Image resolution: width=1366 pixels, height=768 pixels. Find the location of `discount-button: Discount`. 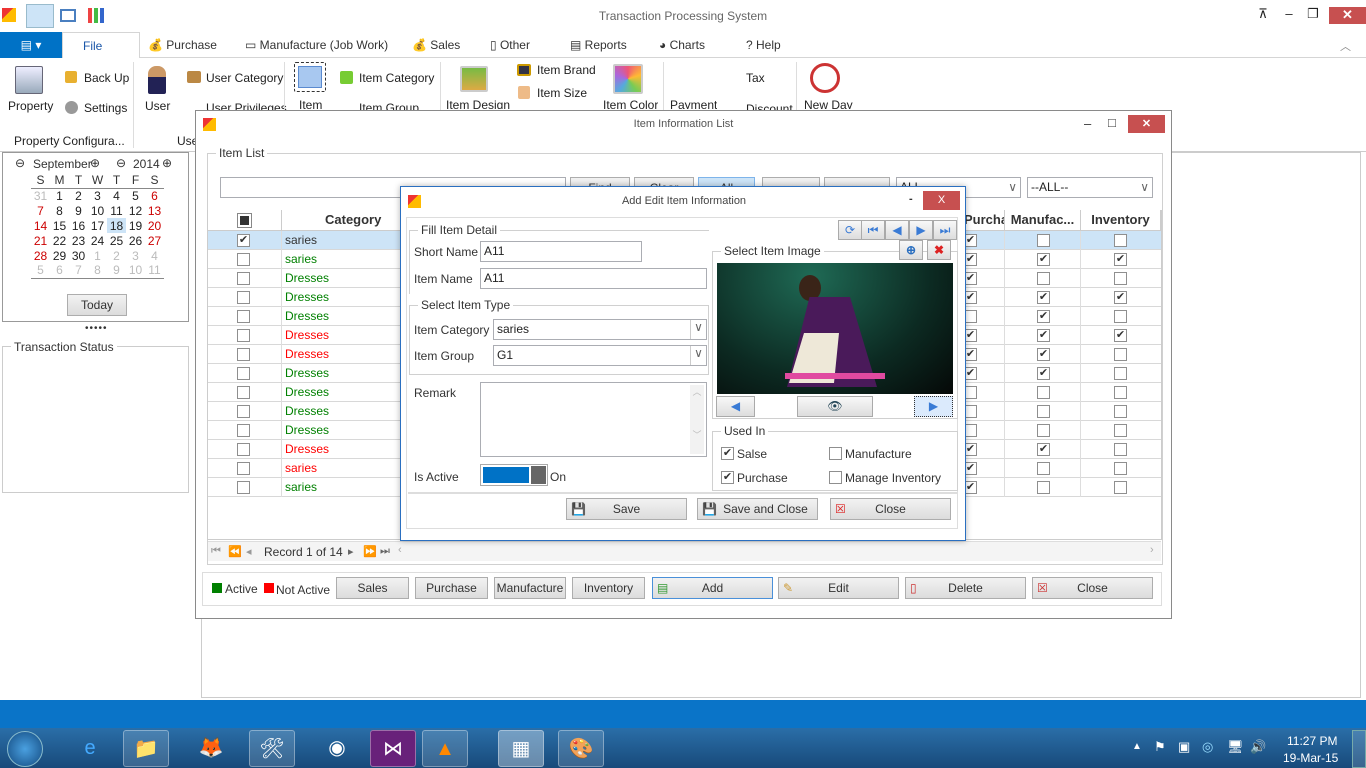

discount-button: Discount is located at coordinates (769, 106).